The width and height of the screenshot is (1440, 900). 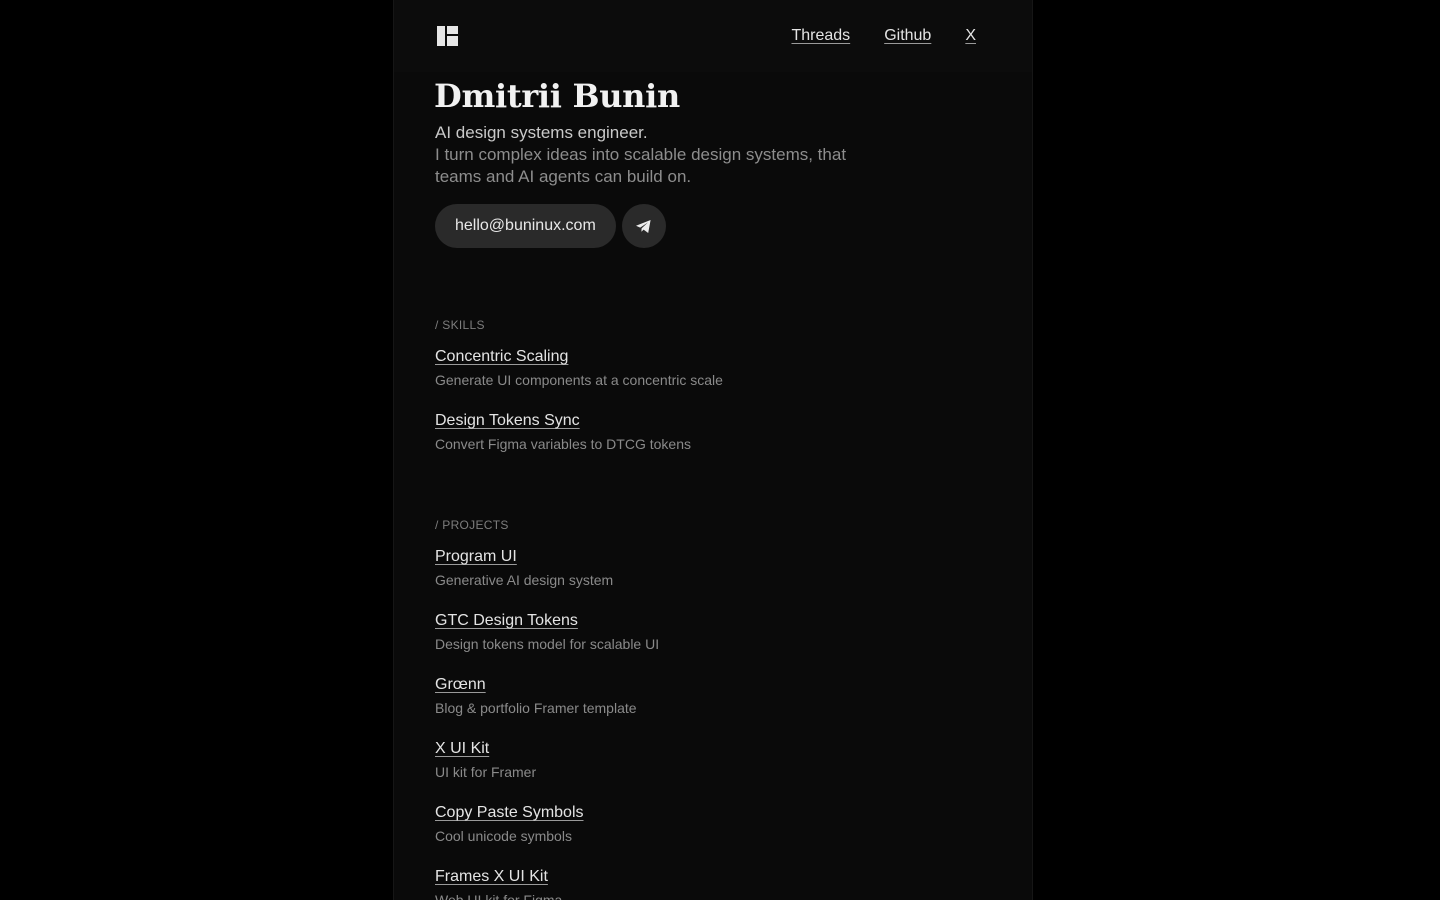 What do you see at coordinates (447, 36) in the screenshot?
I see `layout-logo-icon` at bounding box center [447, 36].